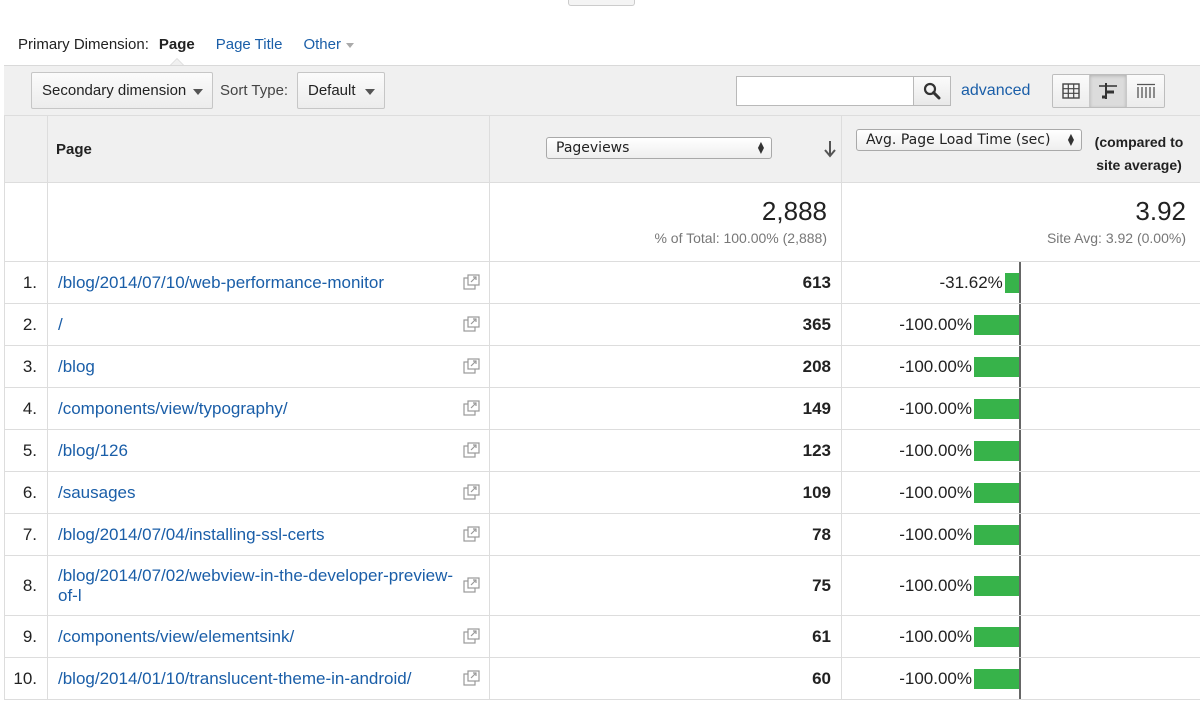 The image size is (1200, 707). What do you see at coordinates (268, 450) in the screenshot?
I see `row-page-cell: /blog/126` at bounding box center [268, 450].